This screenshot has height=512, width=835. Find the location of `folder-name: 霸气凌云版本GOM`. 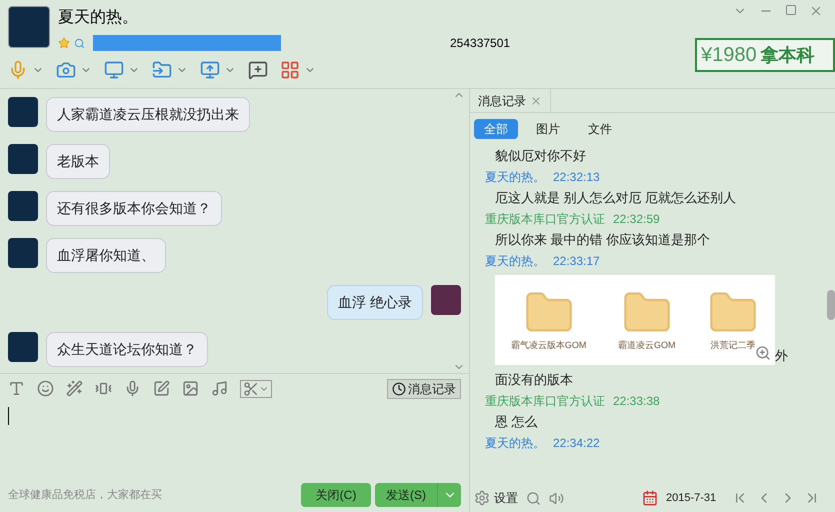

folder-name: 霸气凌云版本GOM is located at coordinates (548, 345).